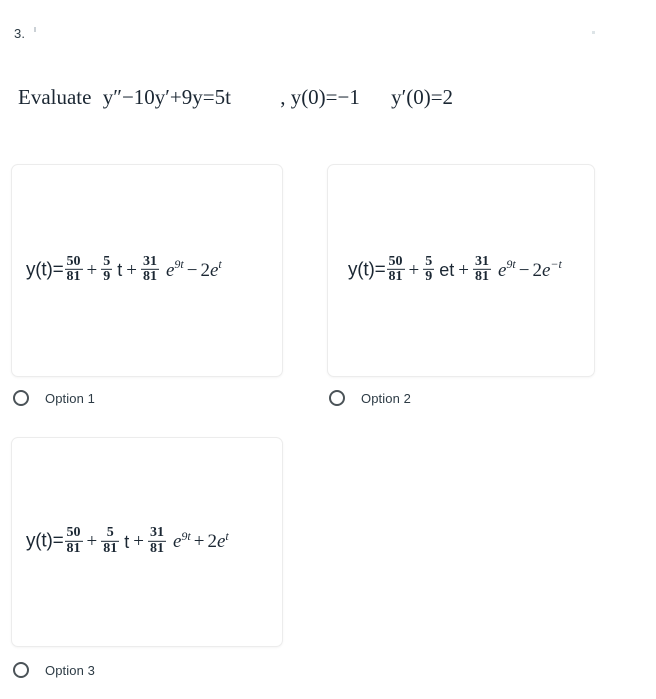  I want to click on option-2-fraction-3-denominator: 81, so click(481, 276).